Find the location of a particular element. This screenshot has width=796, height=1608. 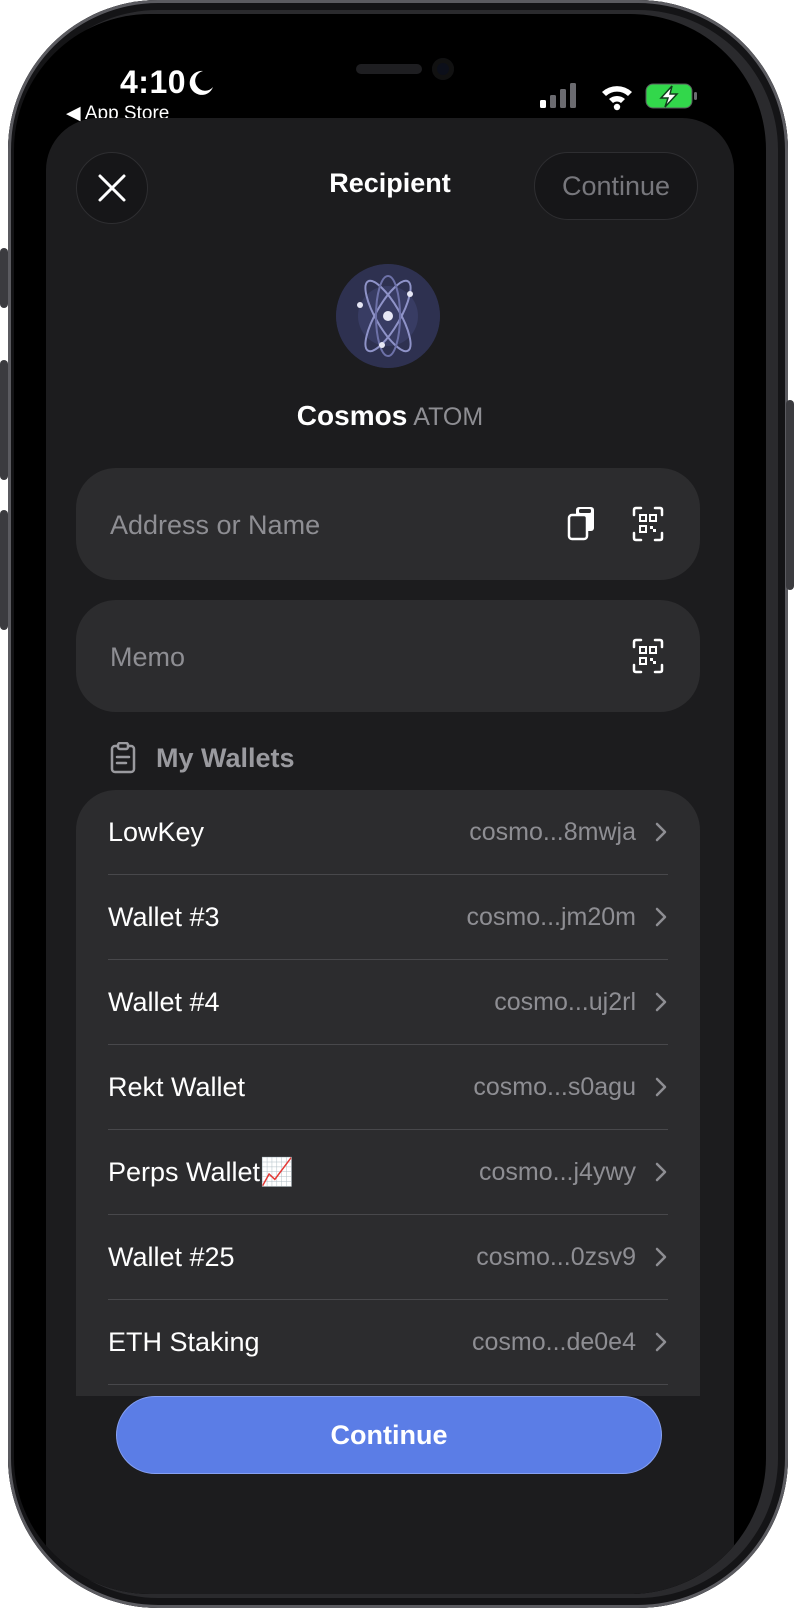

battery-charging-icon is located at coordinates (671, 96).